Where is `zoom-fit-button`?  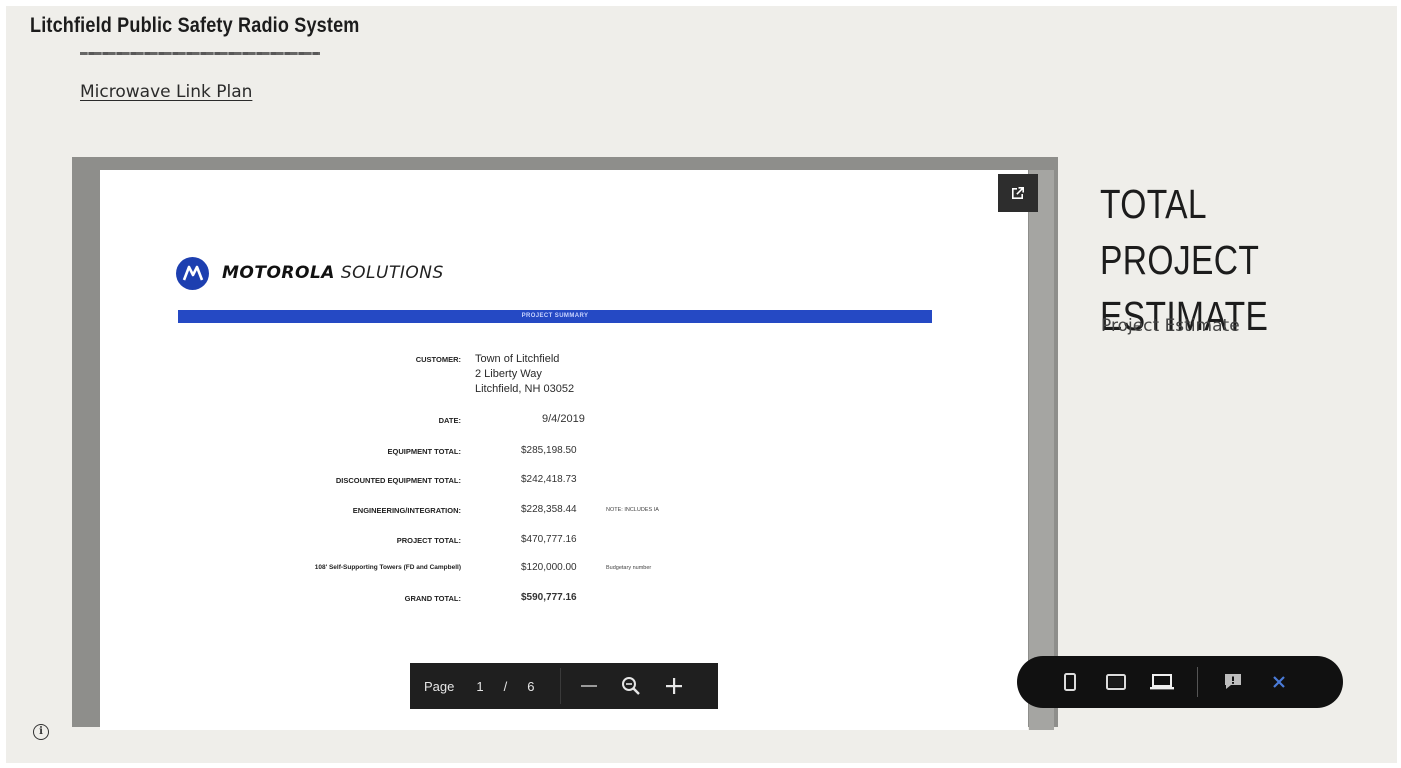 zoom-fit-button is located at coordinates (631, 686).